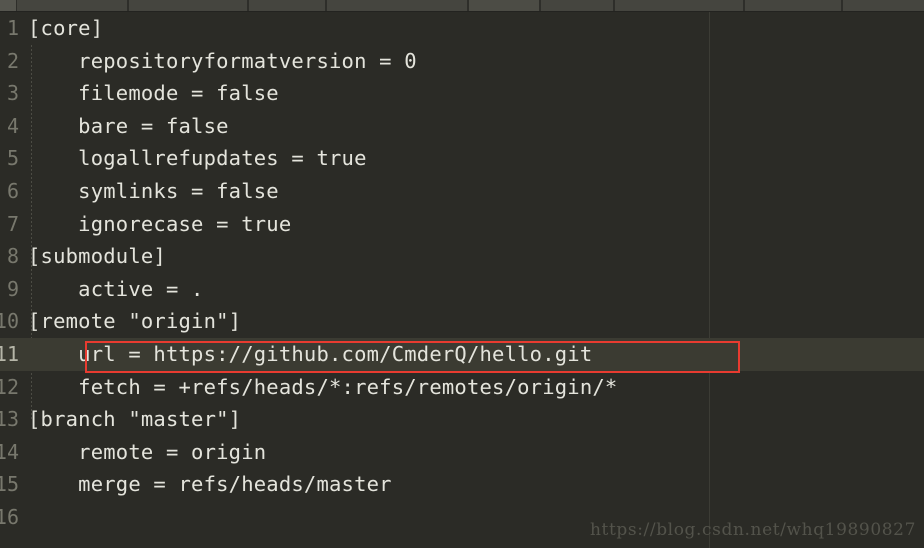  Describe the element at coordinates (12, 28) in the screenshot. I see `line-number: 1` at that location.